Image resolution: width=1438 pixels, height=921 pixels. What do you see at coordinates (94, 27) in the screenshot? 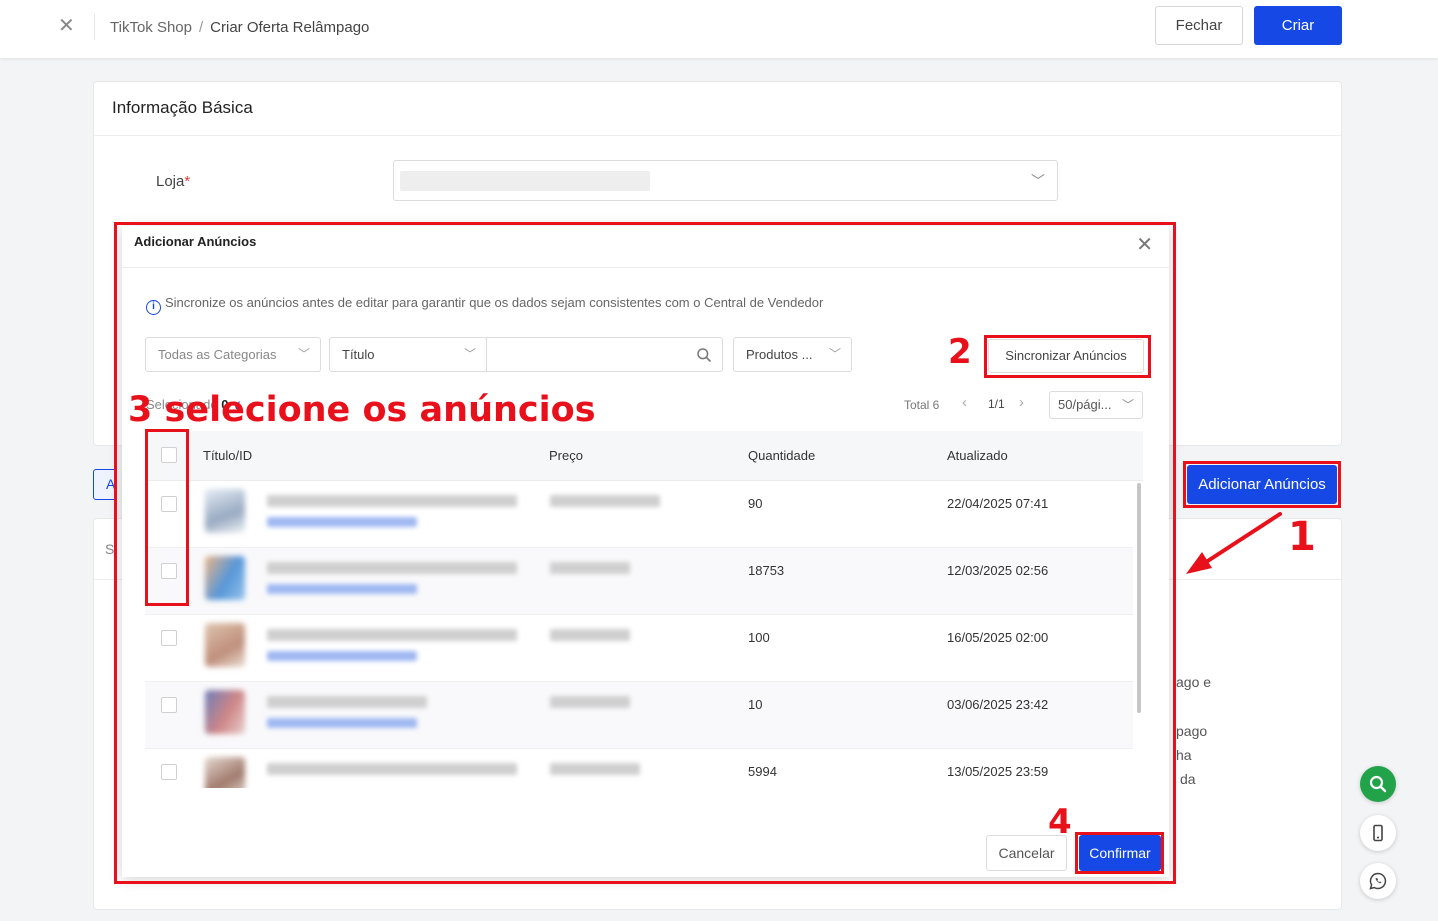
I see `header-divider` at bounding box center [94, 27].